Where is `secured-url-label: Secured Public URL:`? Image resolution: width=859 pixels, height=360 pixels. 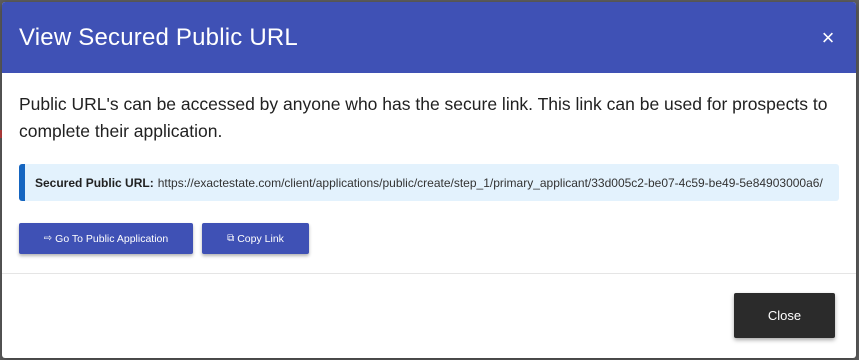
secured-url-label: Secured Public URL: is located at coordinates (94, 182).